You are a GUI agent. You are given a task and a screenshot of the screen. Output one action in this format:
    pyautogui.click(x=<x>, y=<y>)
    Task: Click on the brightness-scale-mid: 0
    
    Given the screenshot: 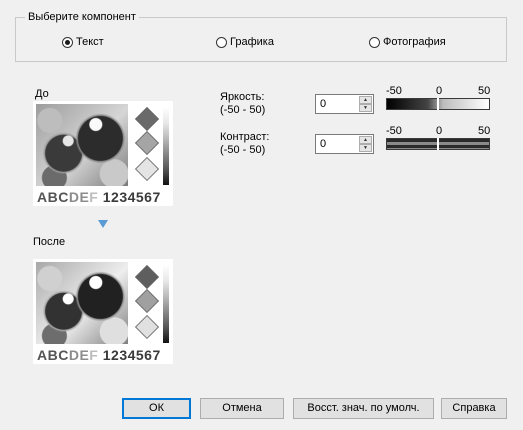 What is the action you would take?
    pyautogui.click(x=439, y=91)
    